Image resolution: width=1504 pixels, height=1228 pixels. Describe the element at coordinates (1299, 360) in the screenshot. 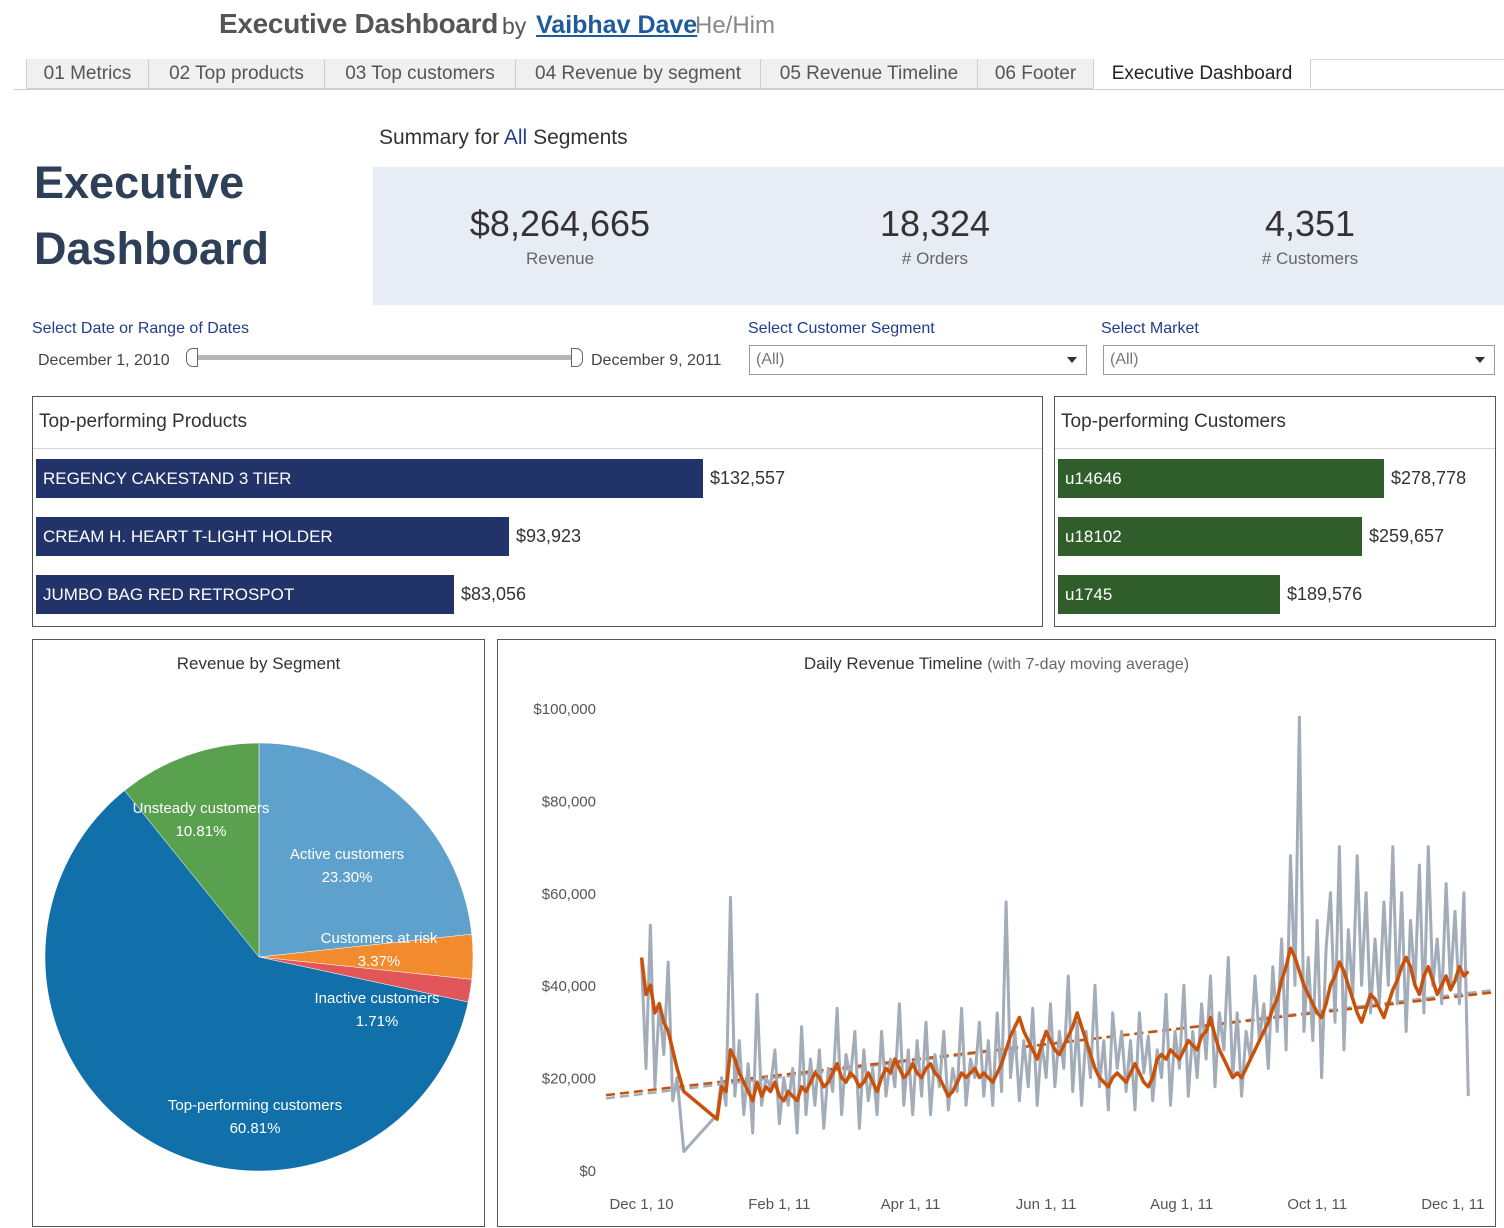

I see `market-dropdown: (All)` at that location.